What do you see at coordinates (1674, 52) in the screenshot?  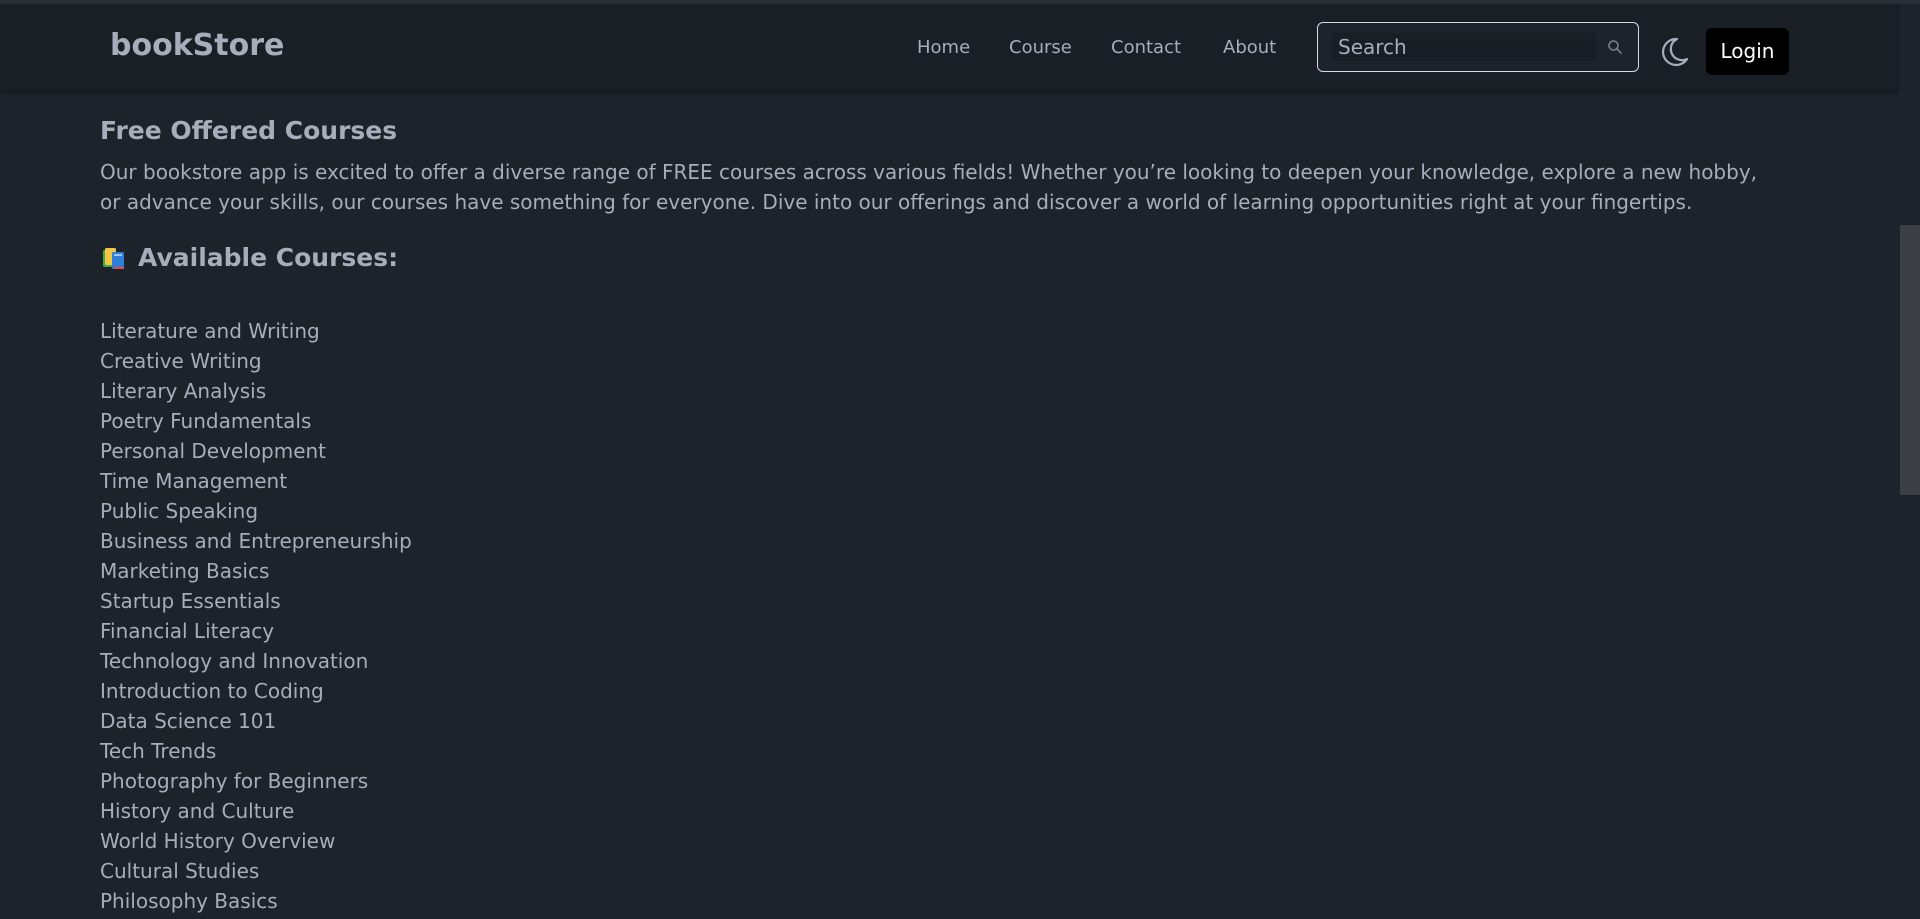 I see `moon-icon` at bounding box center [1674, 52].